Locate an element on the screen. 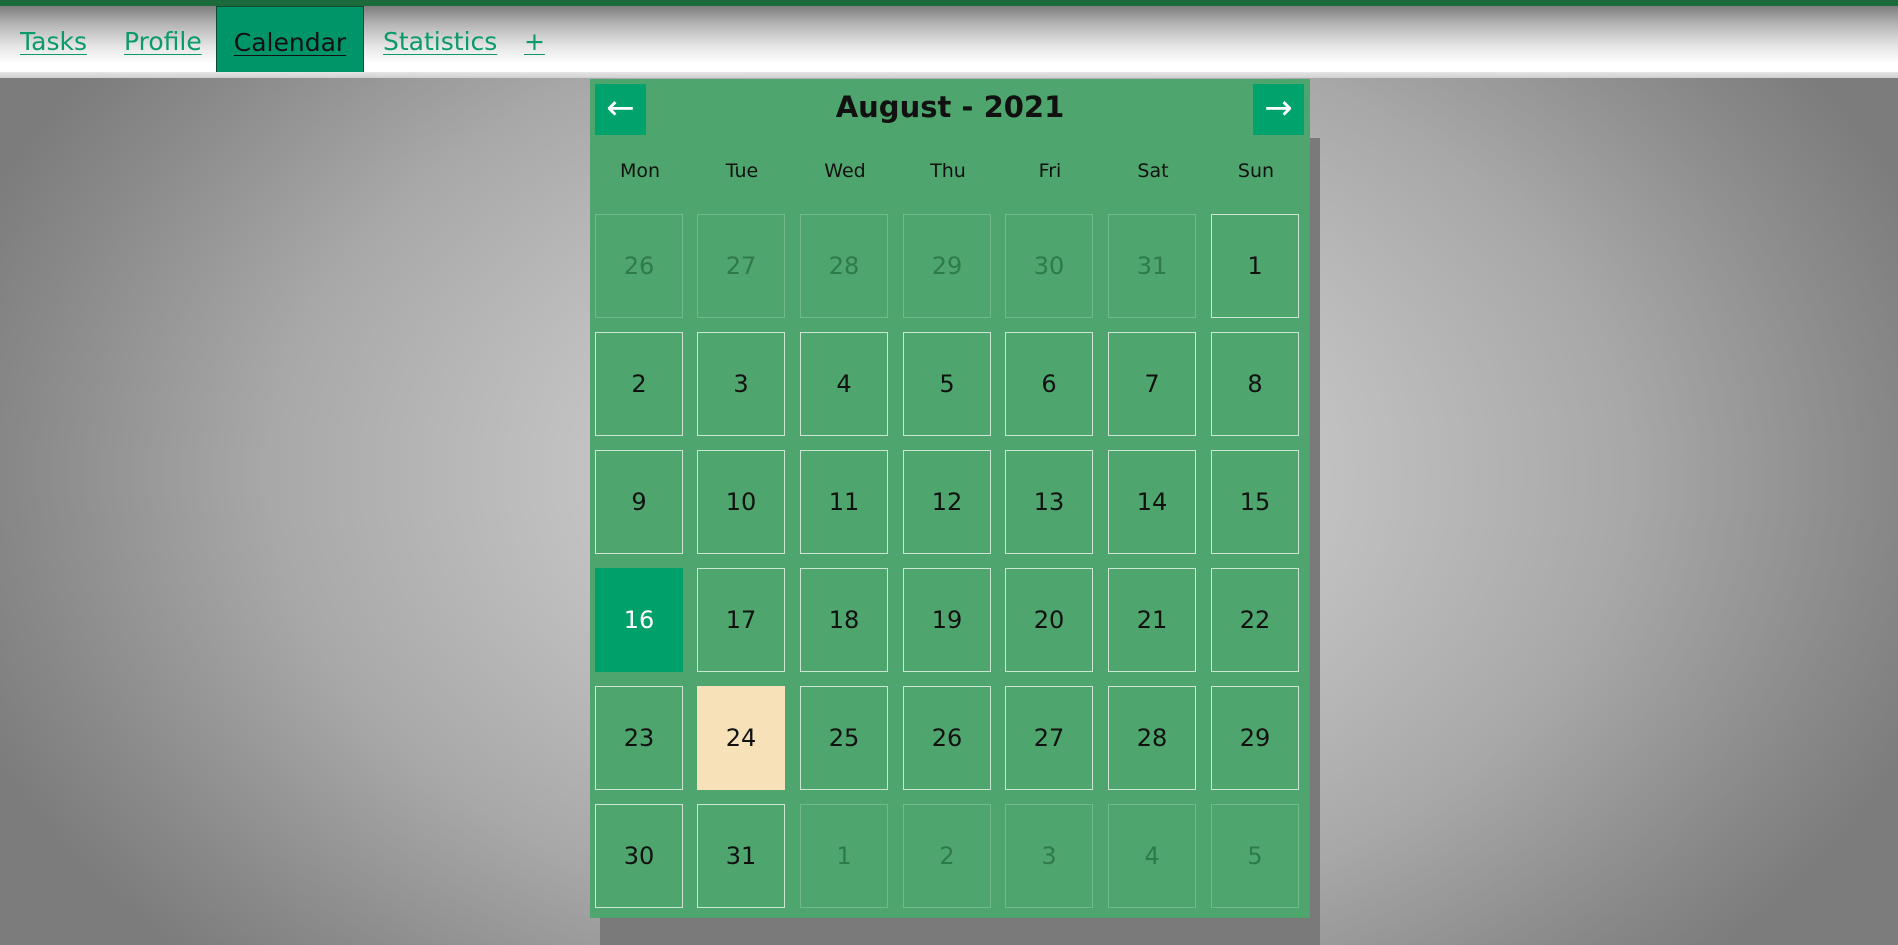 The height and width of the screenshot is (945, 1898). day-cell-adjacent-month: 31 is located at coordinates (1152, 266).